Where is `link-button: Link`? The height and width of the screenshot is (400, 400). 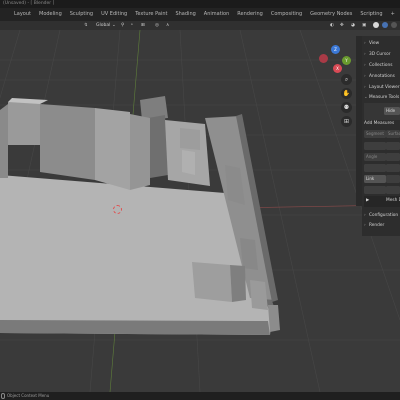 link-button: Link is located at coordinates (375, 179).